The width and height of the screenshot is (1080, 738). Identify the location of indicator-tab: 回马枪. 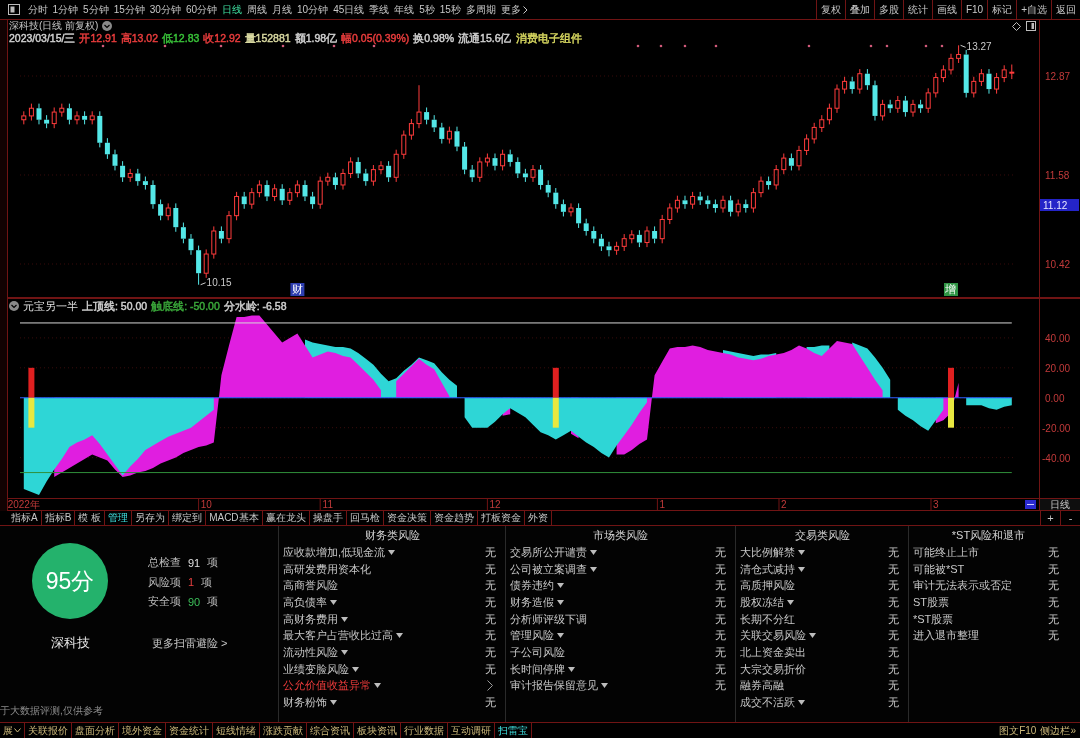
(365, 518).